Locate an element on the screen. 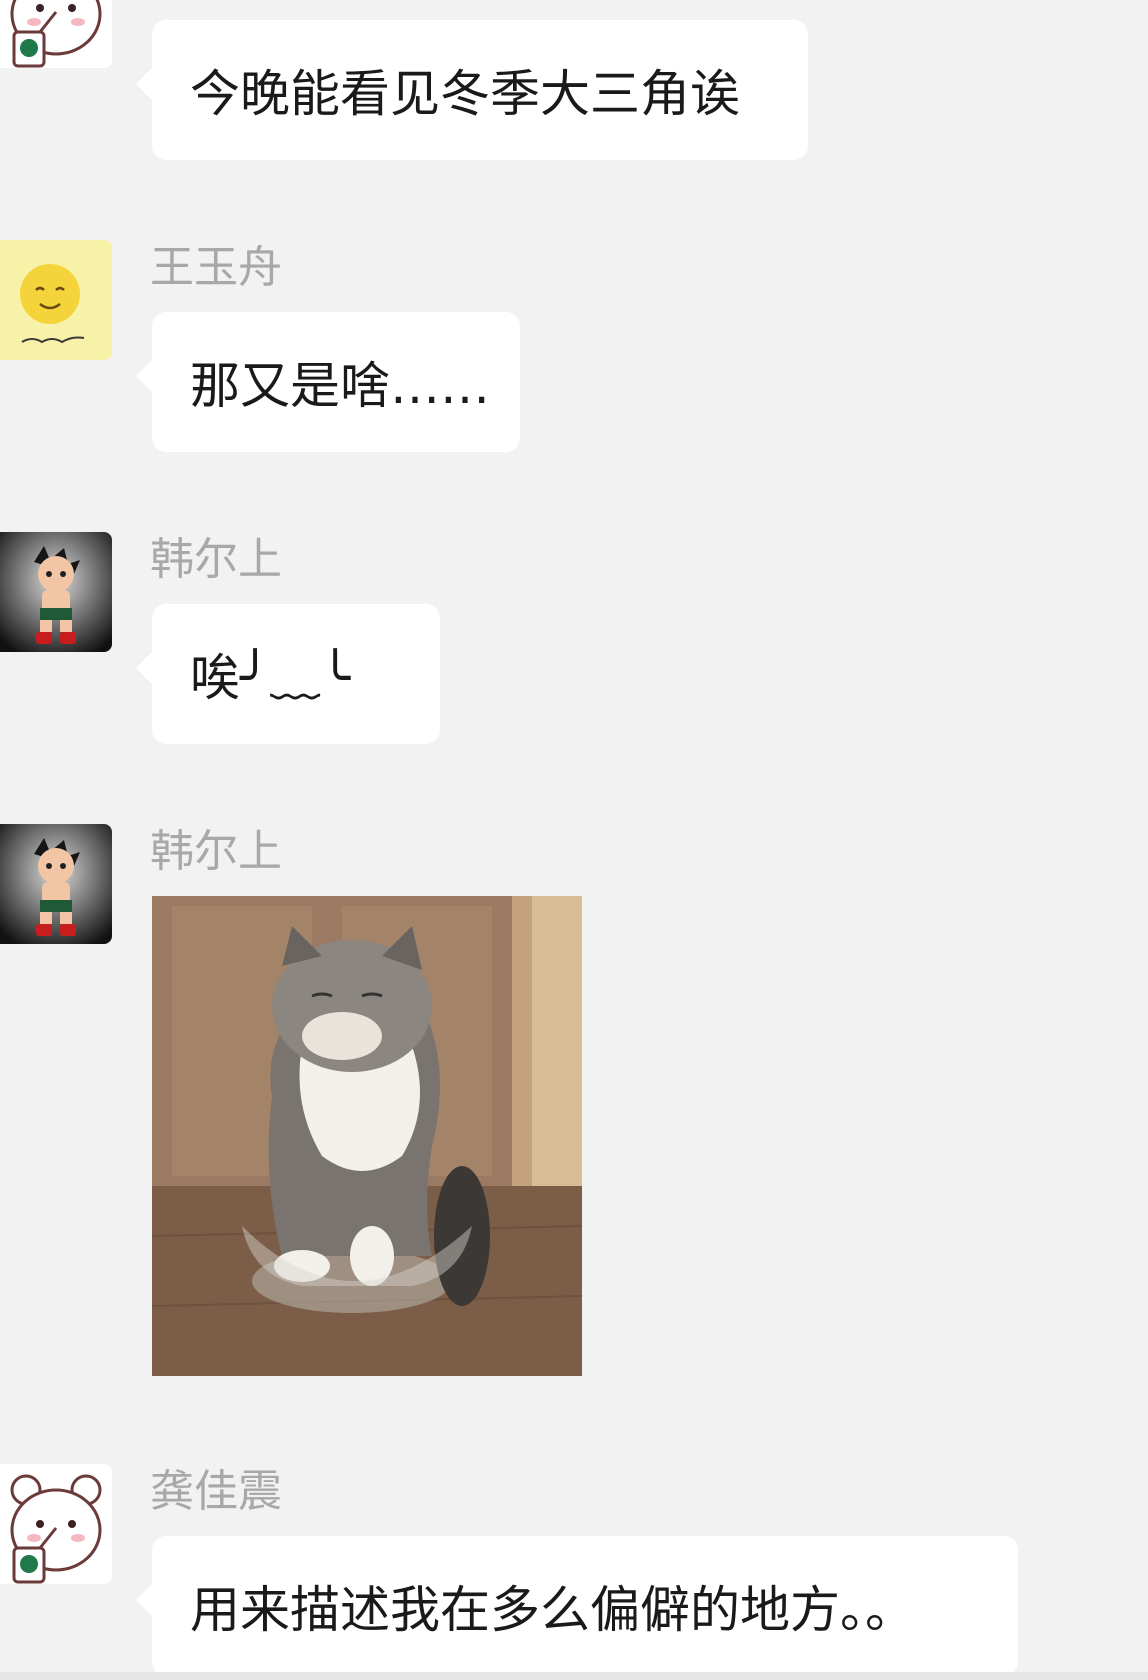 This screenshot has width=1148, height=1680. message-bubble: 今晚能看见冬季大三角诶 is located at coordinates (472, 90).